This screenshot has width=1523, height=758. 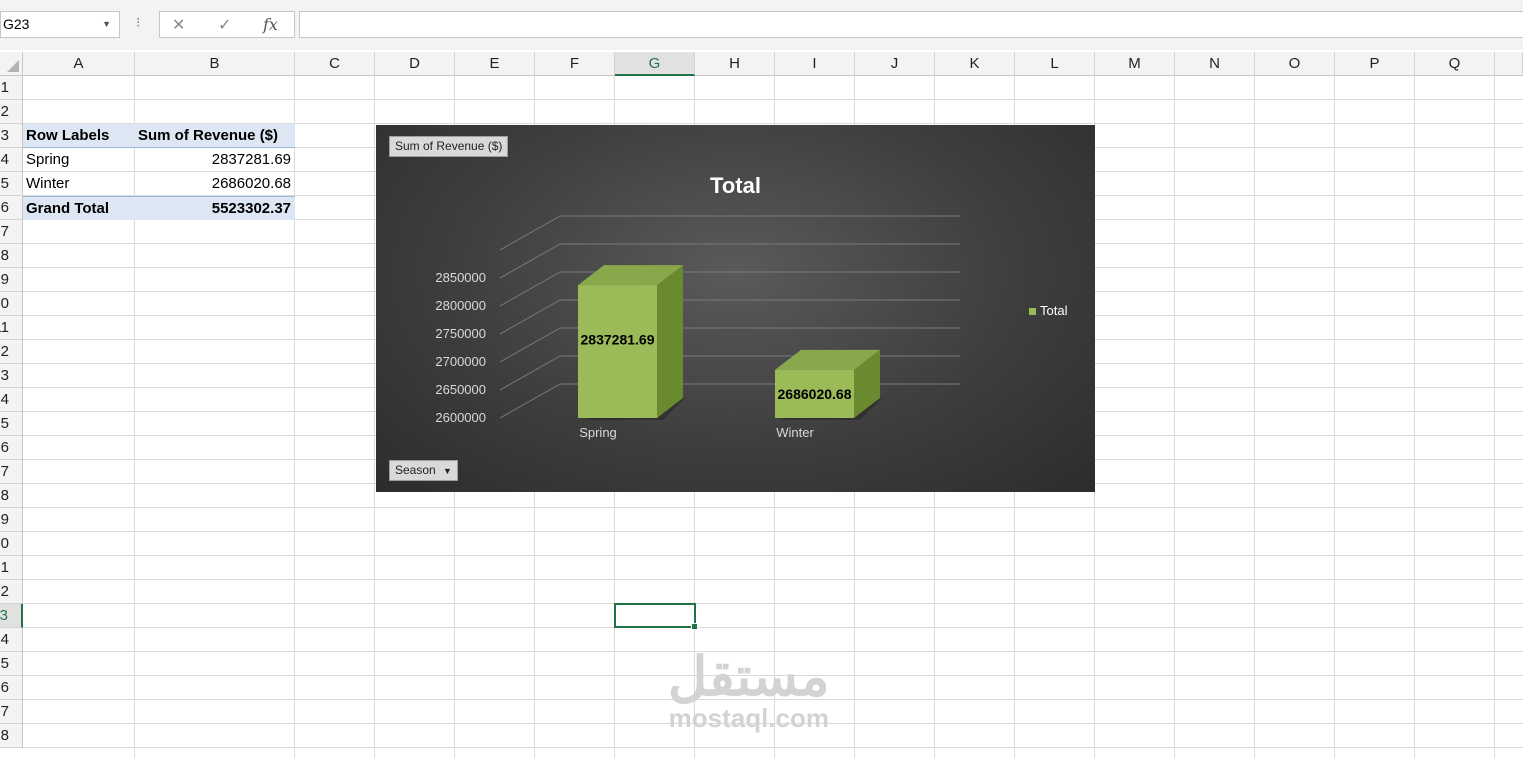 I want to click on column-header-j: J, so click(x=895, y=64).